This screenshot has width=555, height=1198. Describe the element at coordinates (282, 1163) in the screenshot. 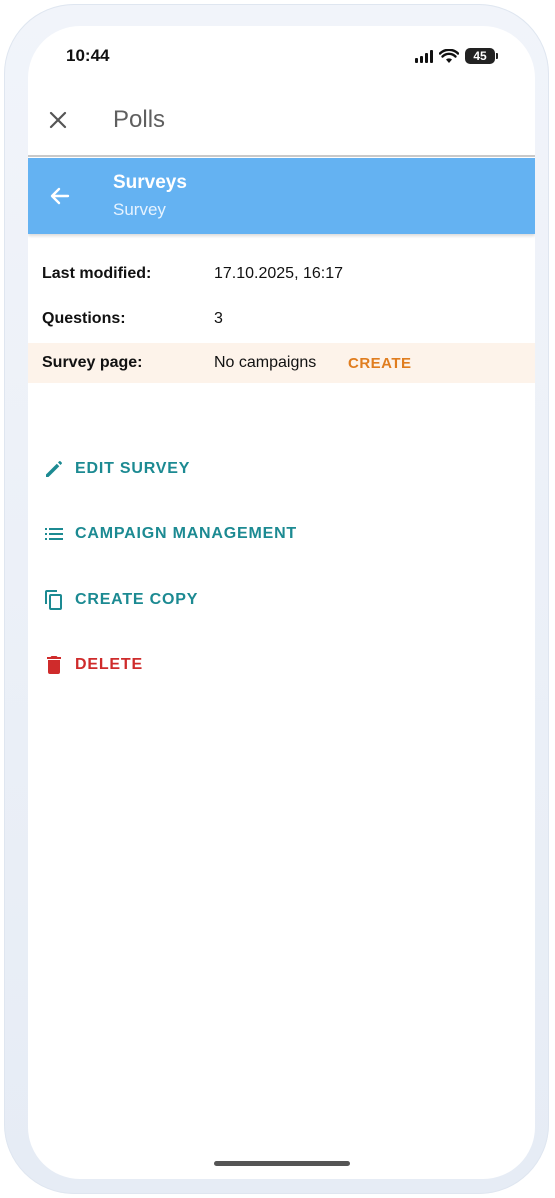

I see `home-indicator` at that location.